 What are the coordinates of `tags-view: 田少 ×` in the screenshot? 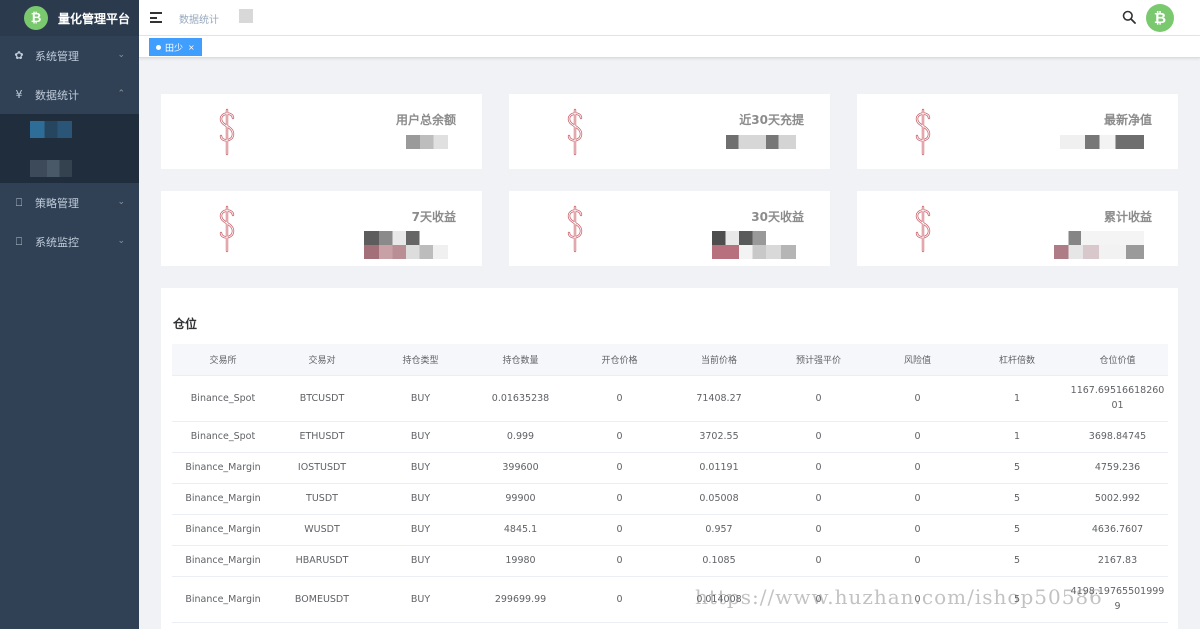 It's located at (669, 47).